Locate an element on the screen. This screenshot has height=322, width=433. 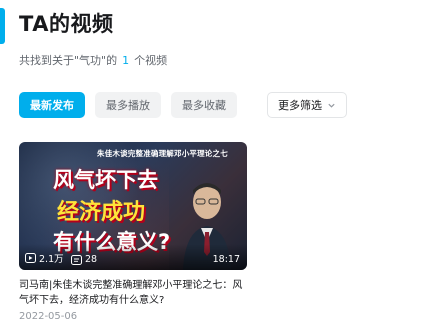
sort-tabs: 最新发布 最多播放 最多收藏 is located at coordinates (128, 105).